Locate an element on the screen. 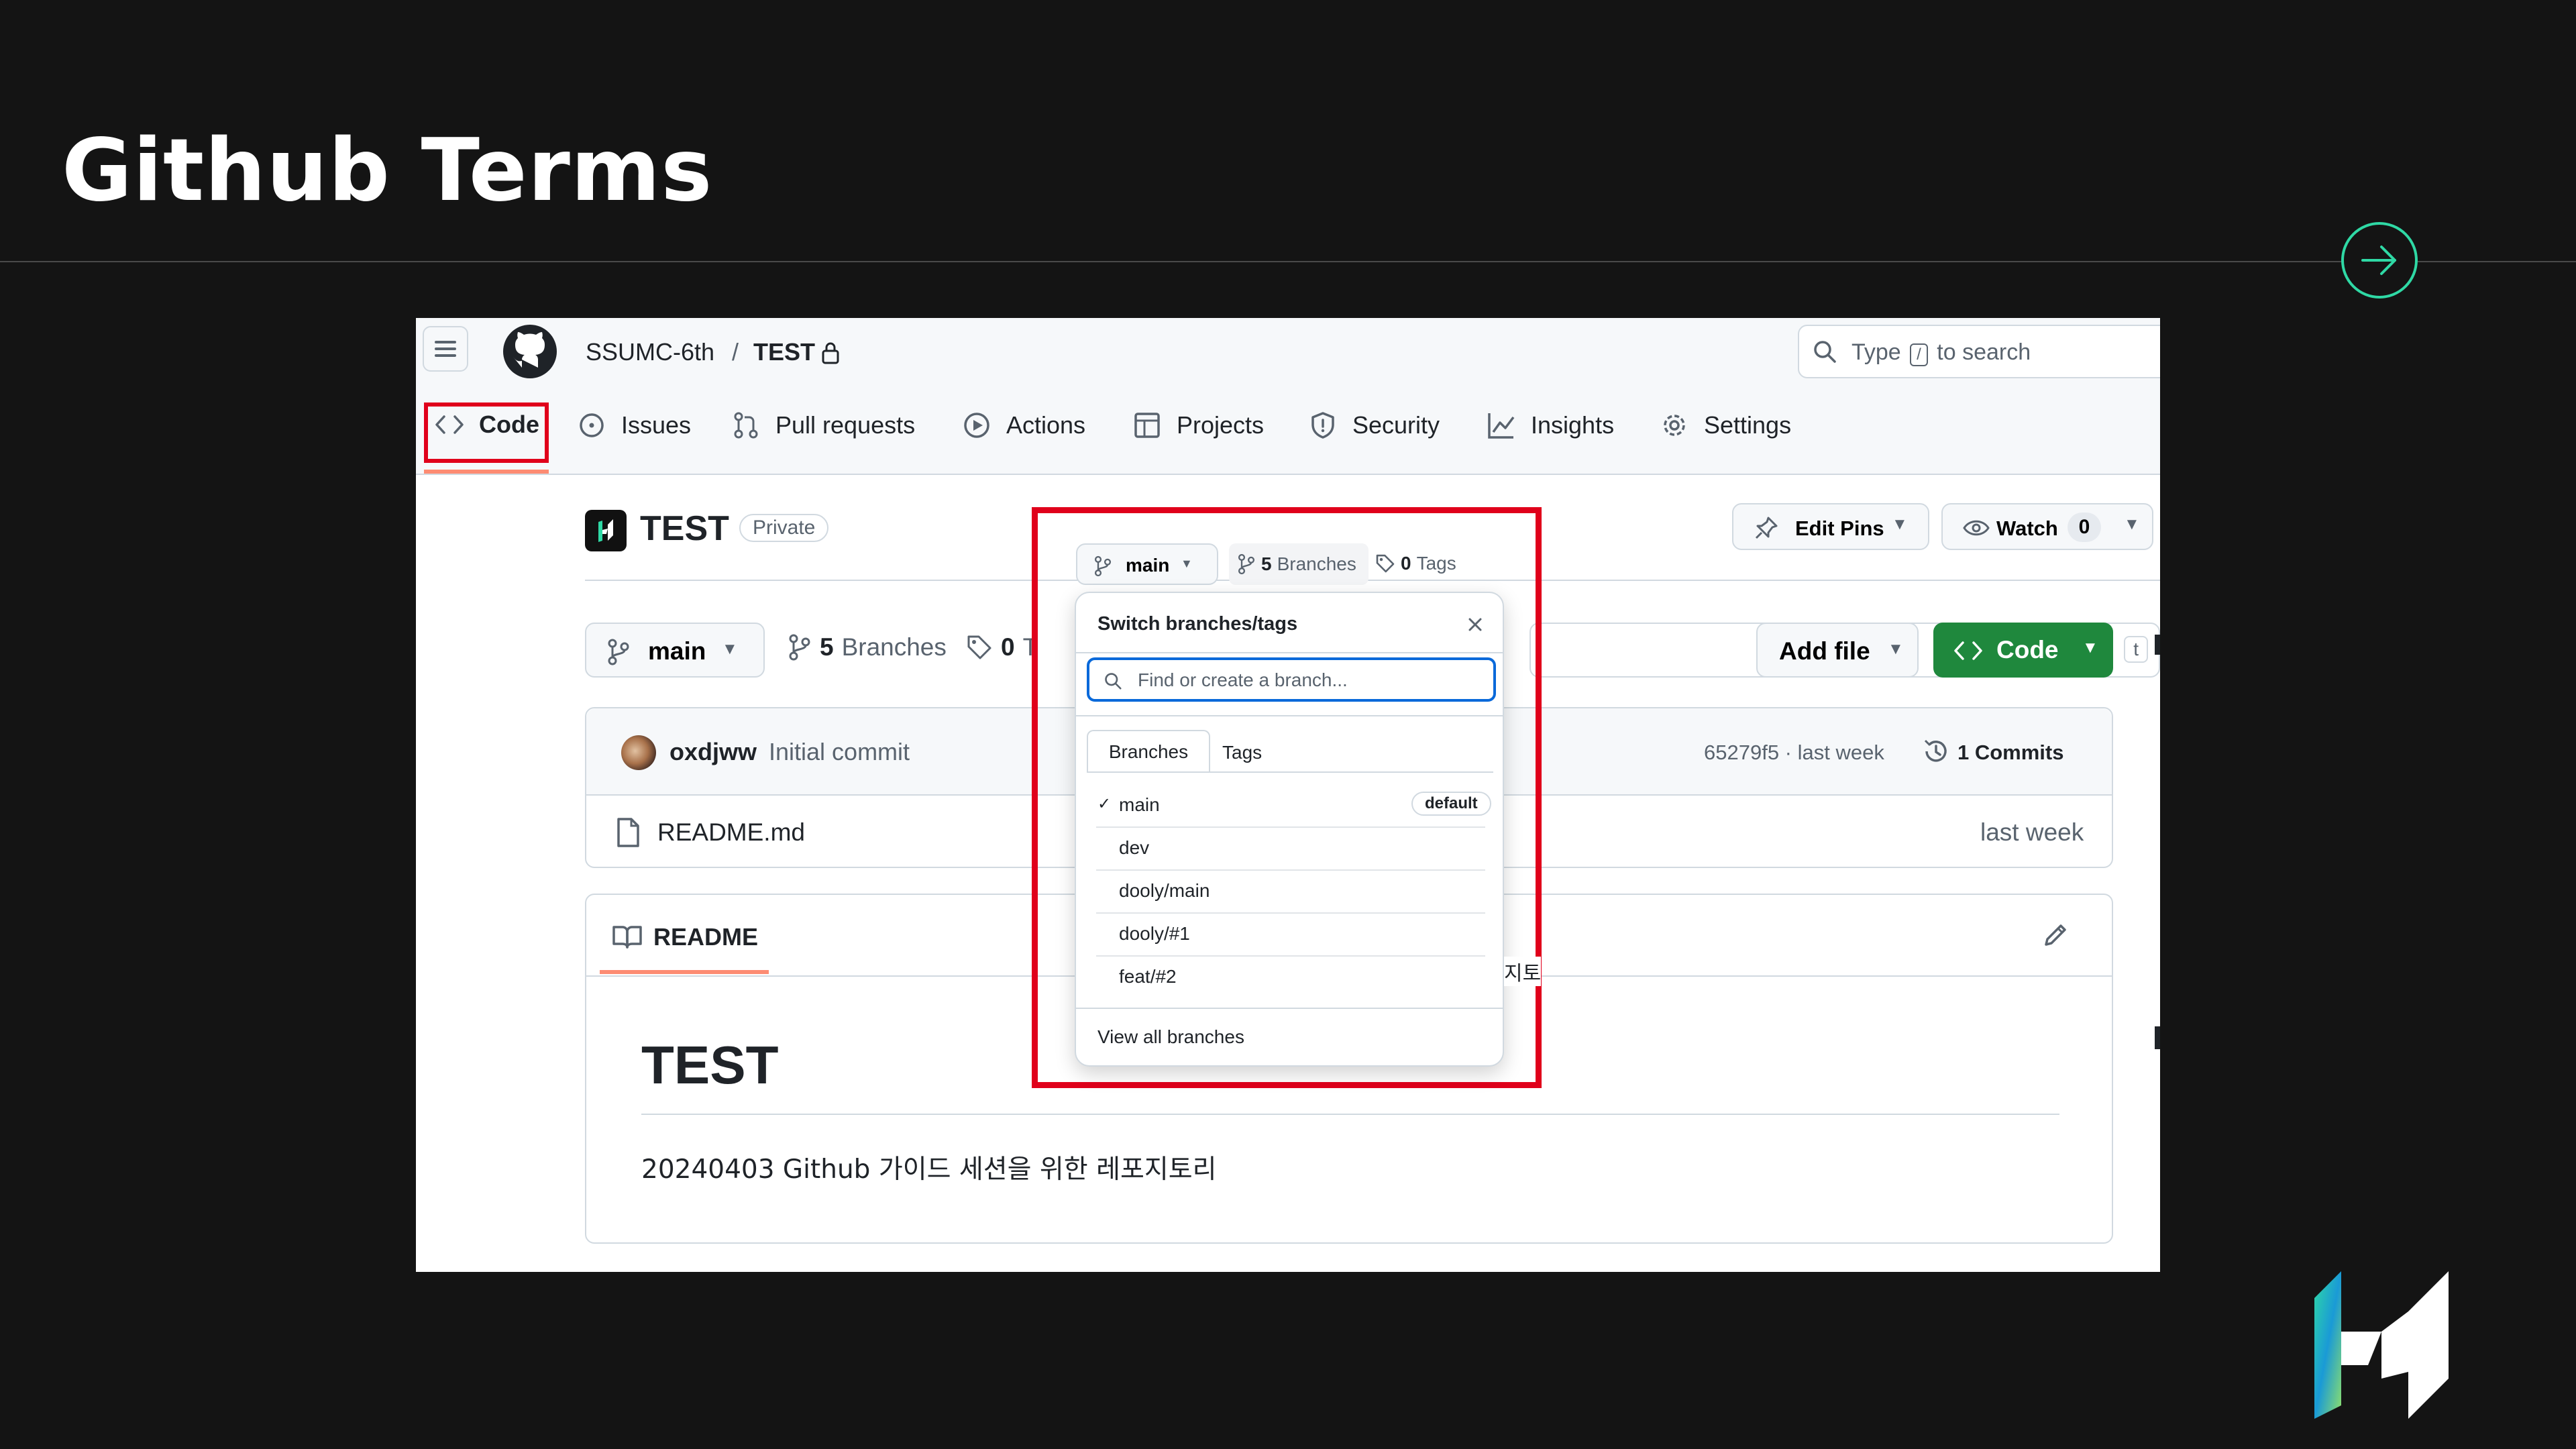 The height and width of the screenshot is (1449, 2576). repo-avatar-icon is located at coordinates (605, 530).